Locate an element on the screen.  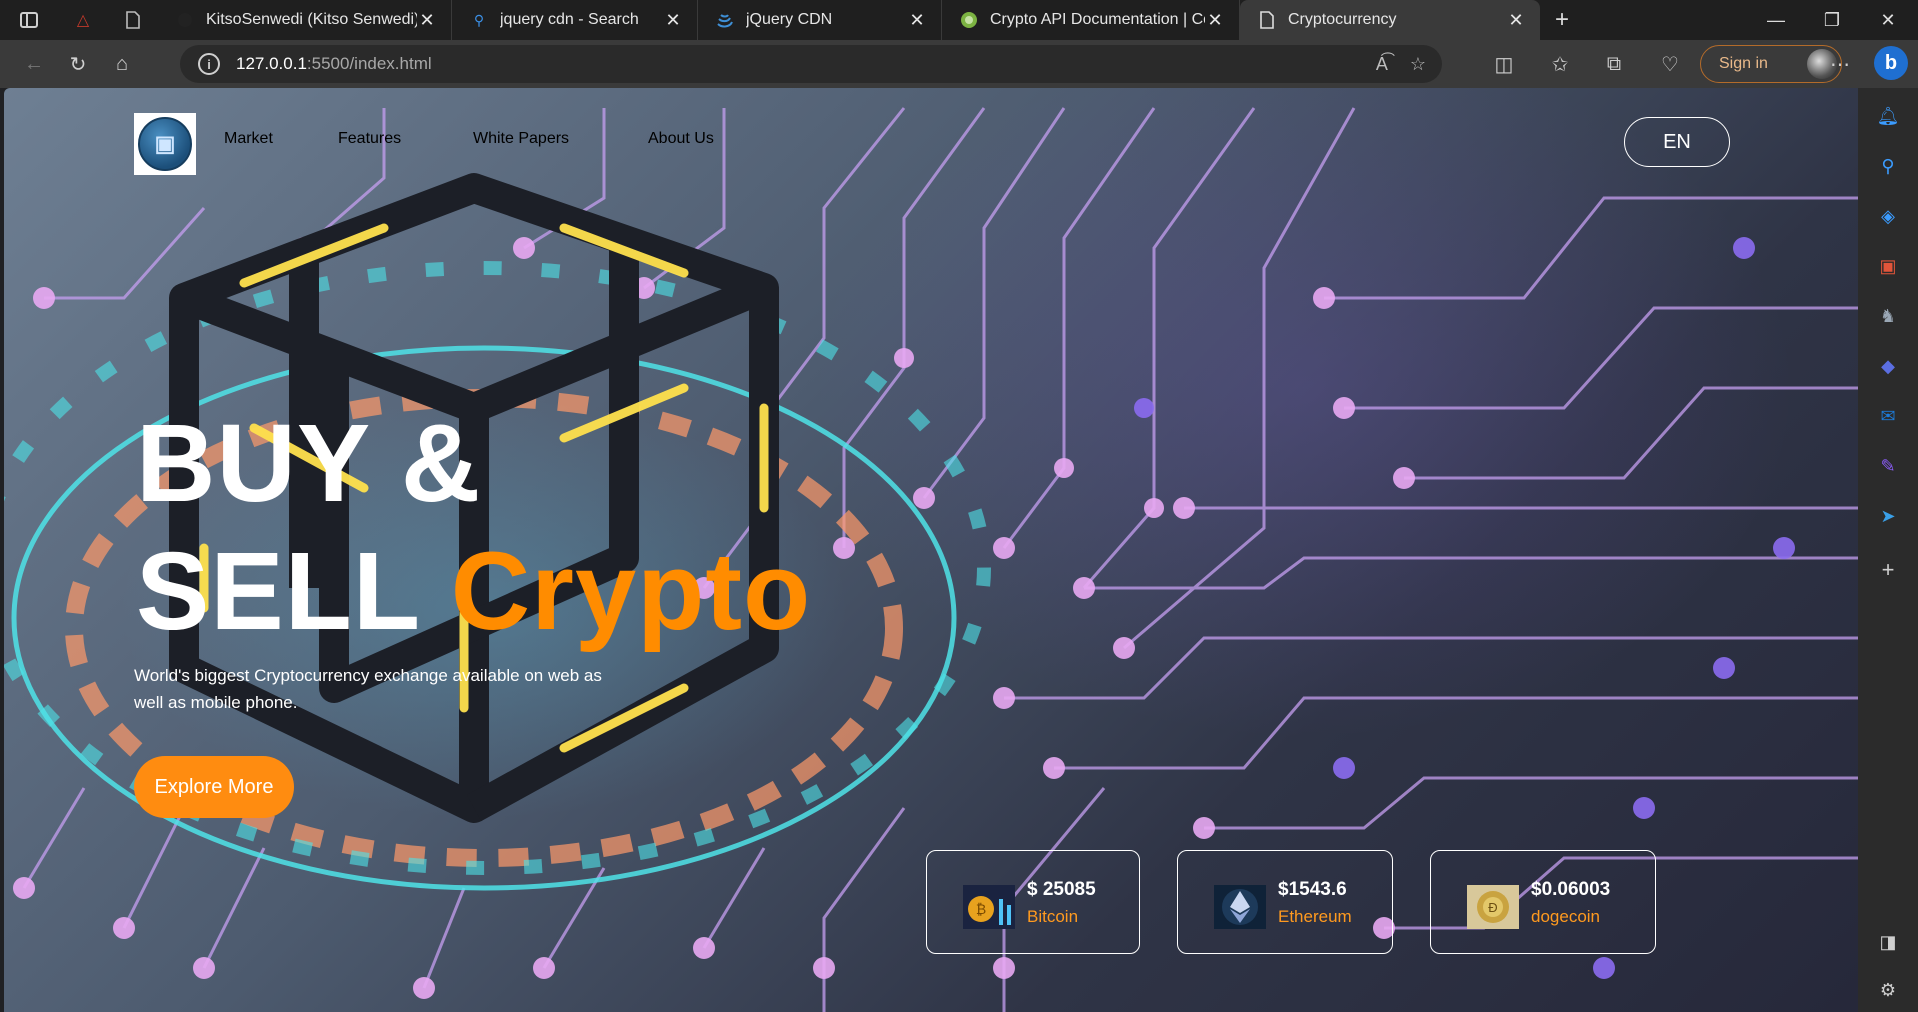
language-button: EN is located at coordinates (1677, 142).